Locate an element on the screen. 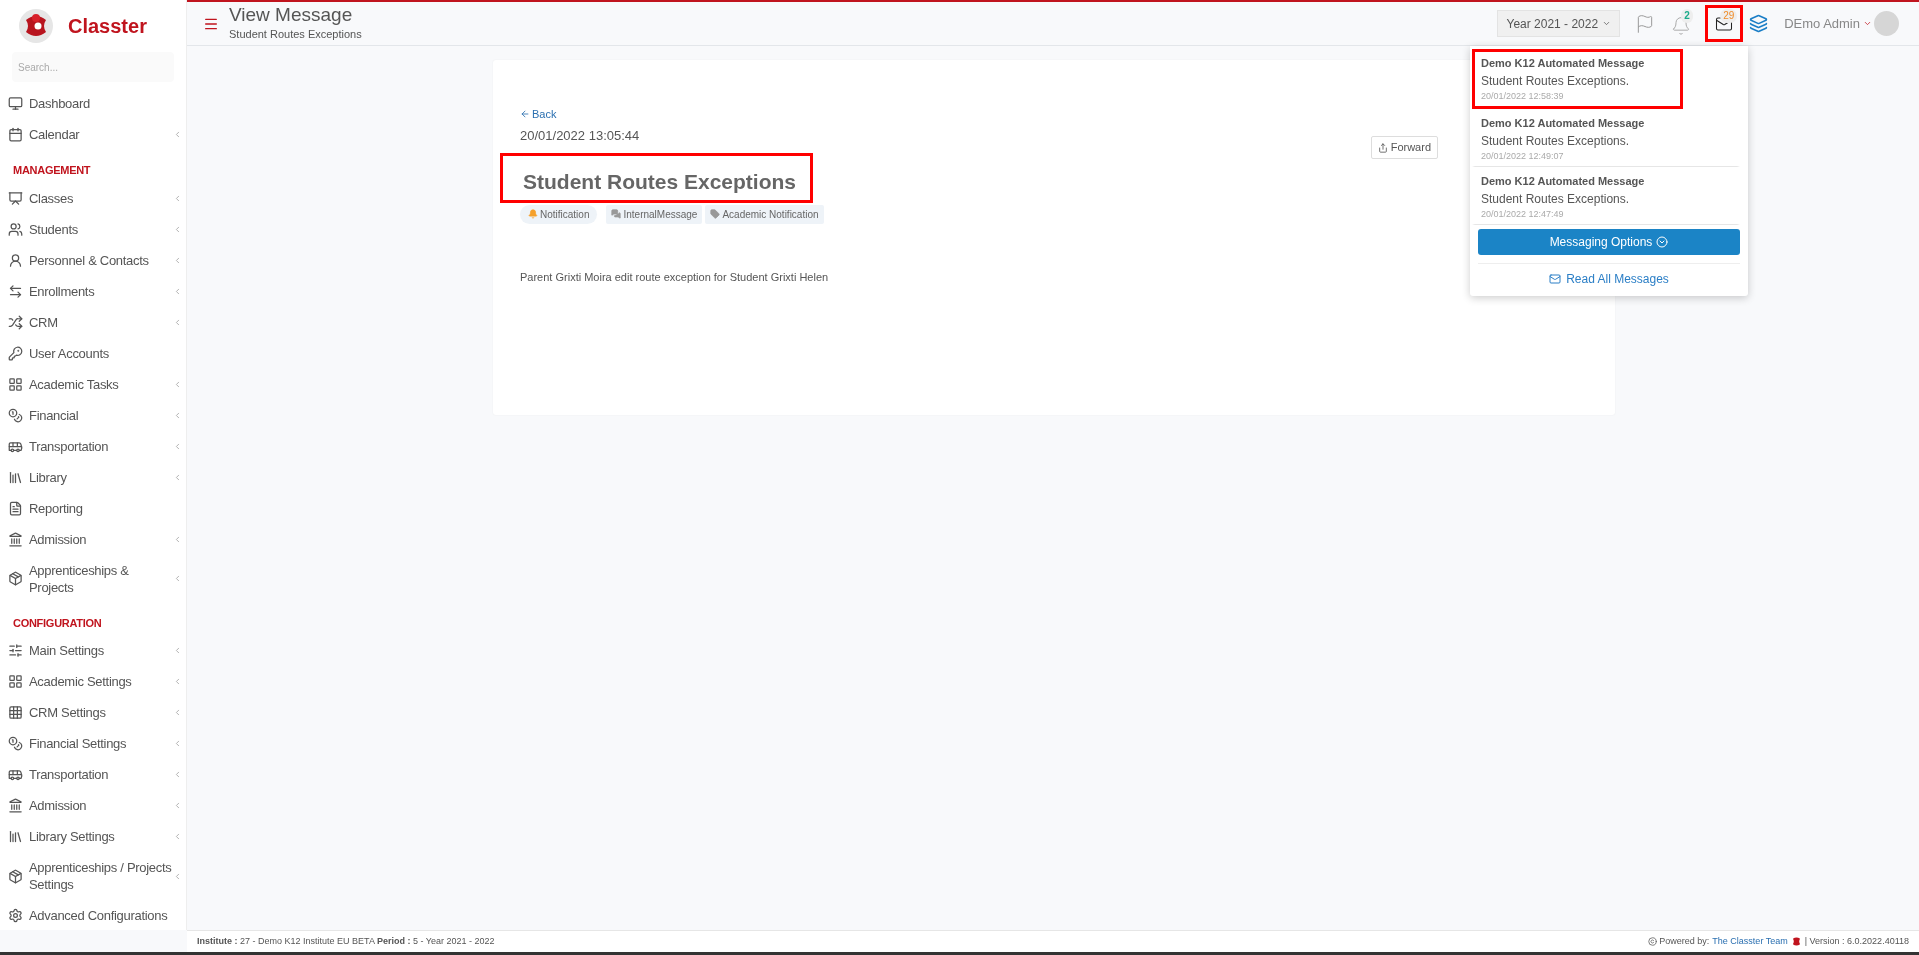 The height and width of the screenshot is (955, 1919). arrow-left-icon is located at coordinates (525, 114).